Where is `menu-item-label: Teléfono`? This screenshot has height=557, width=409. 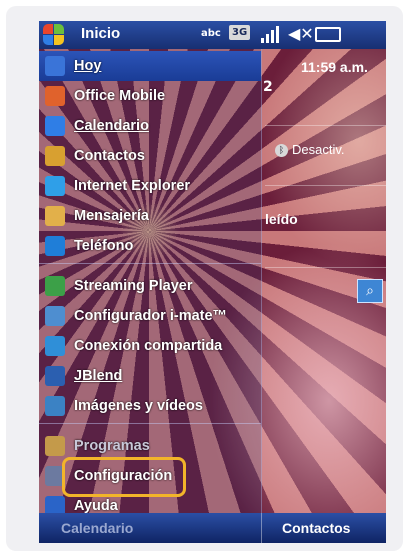 menu-item-label: Teléfono is located at coordinates (104, 246).